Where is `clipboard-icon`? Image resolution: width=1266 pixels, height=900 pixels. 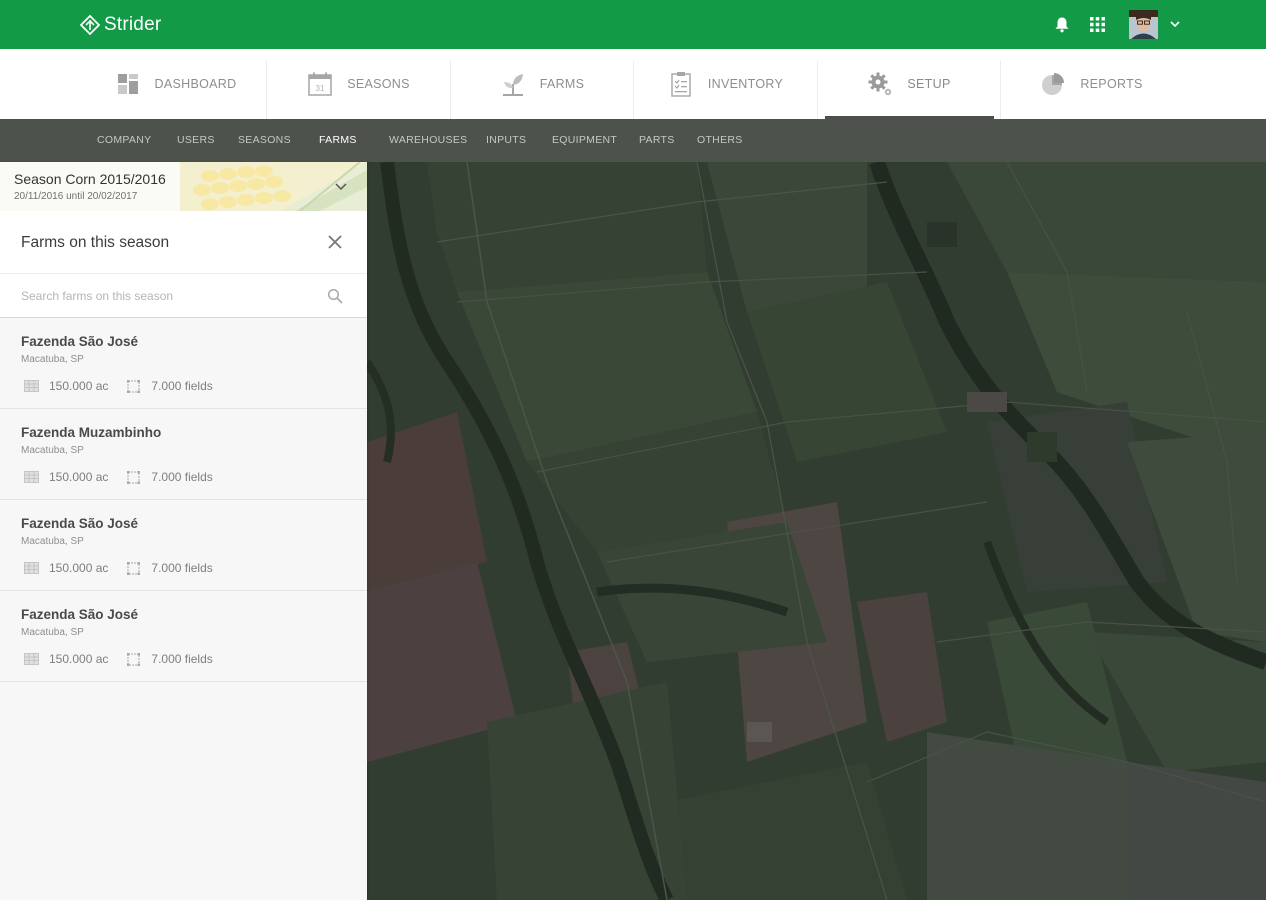
clipboard-icon is located at coordinates (681, 84).